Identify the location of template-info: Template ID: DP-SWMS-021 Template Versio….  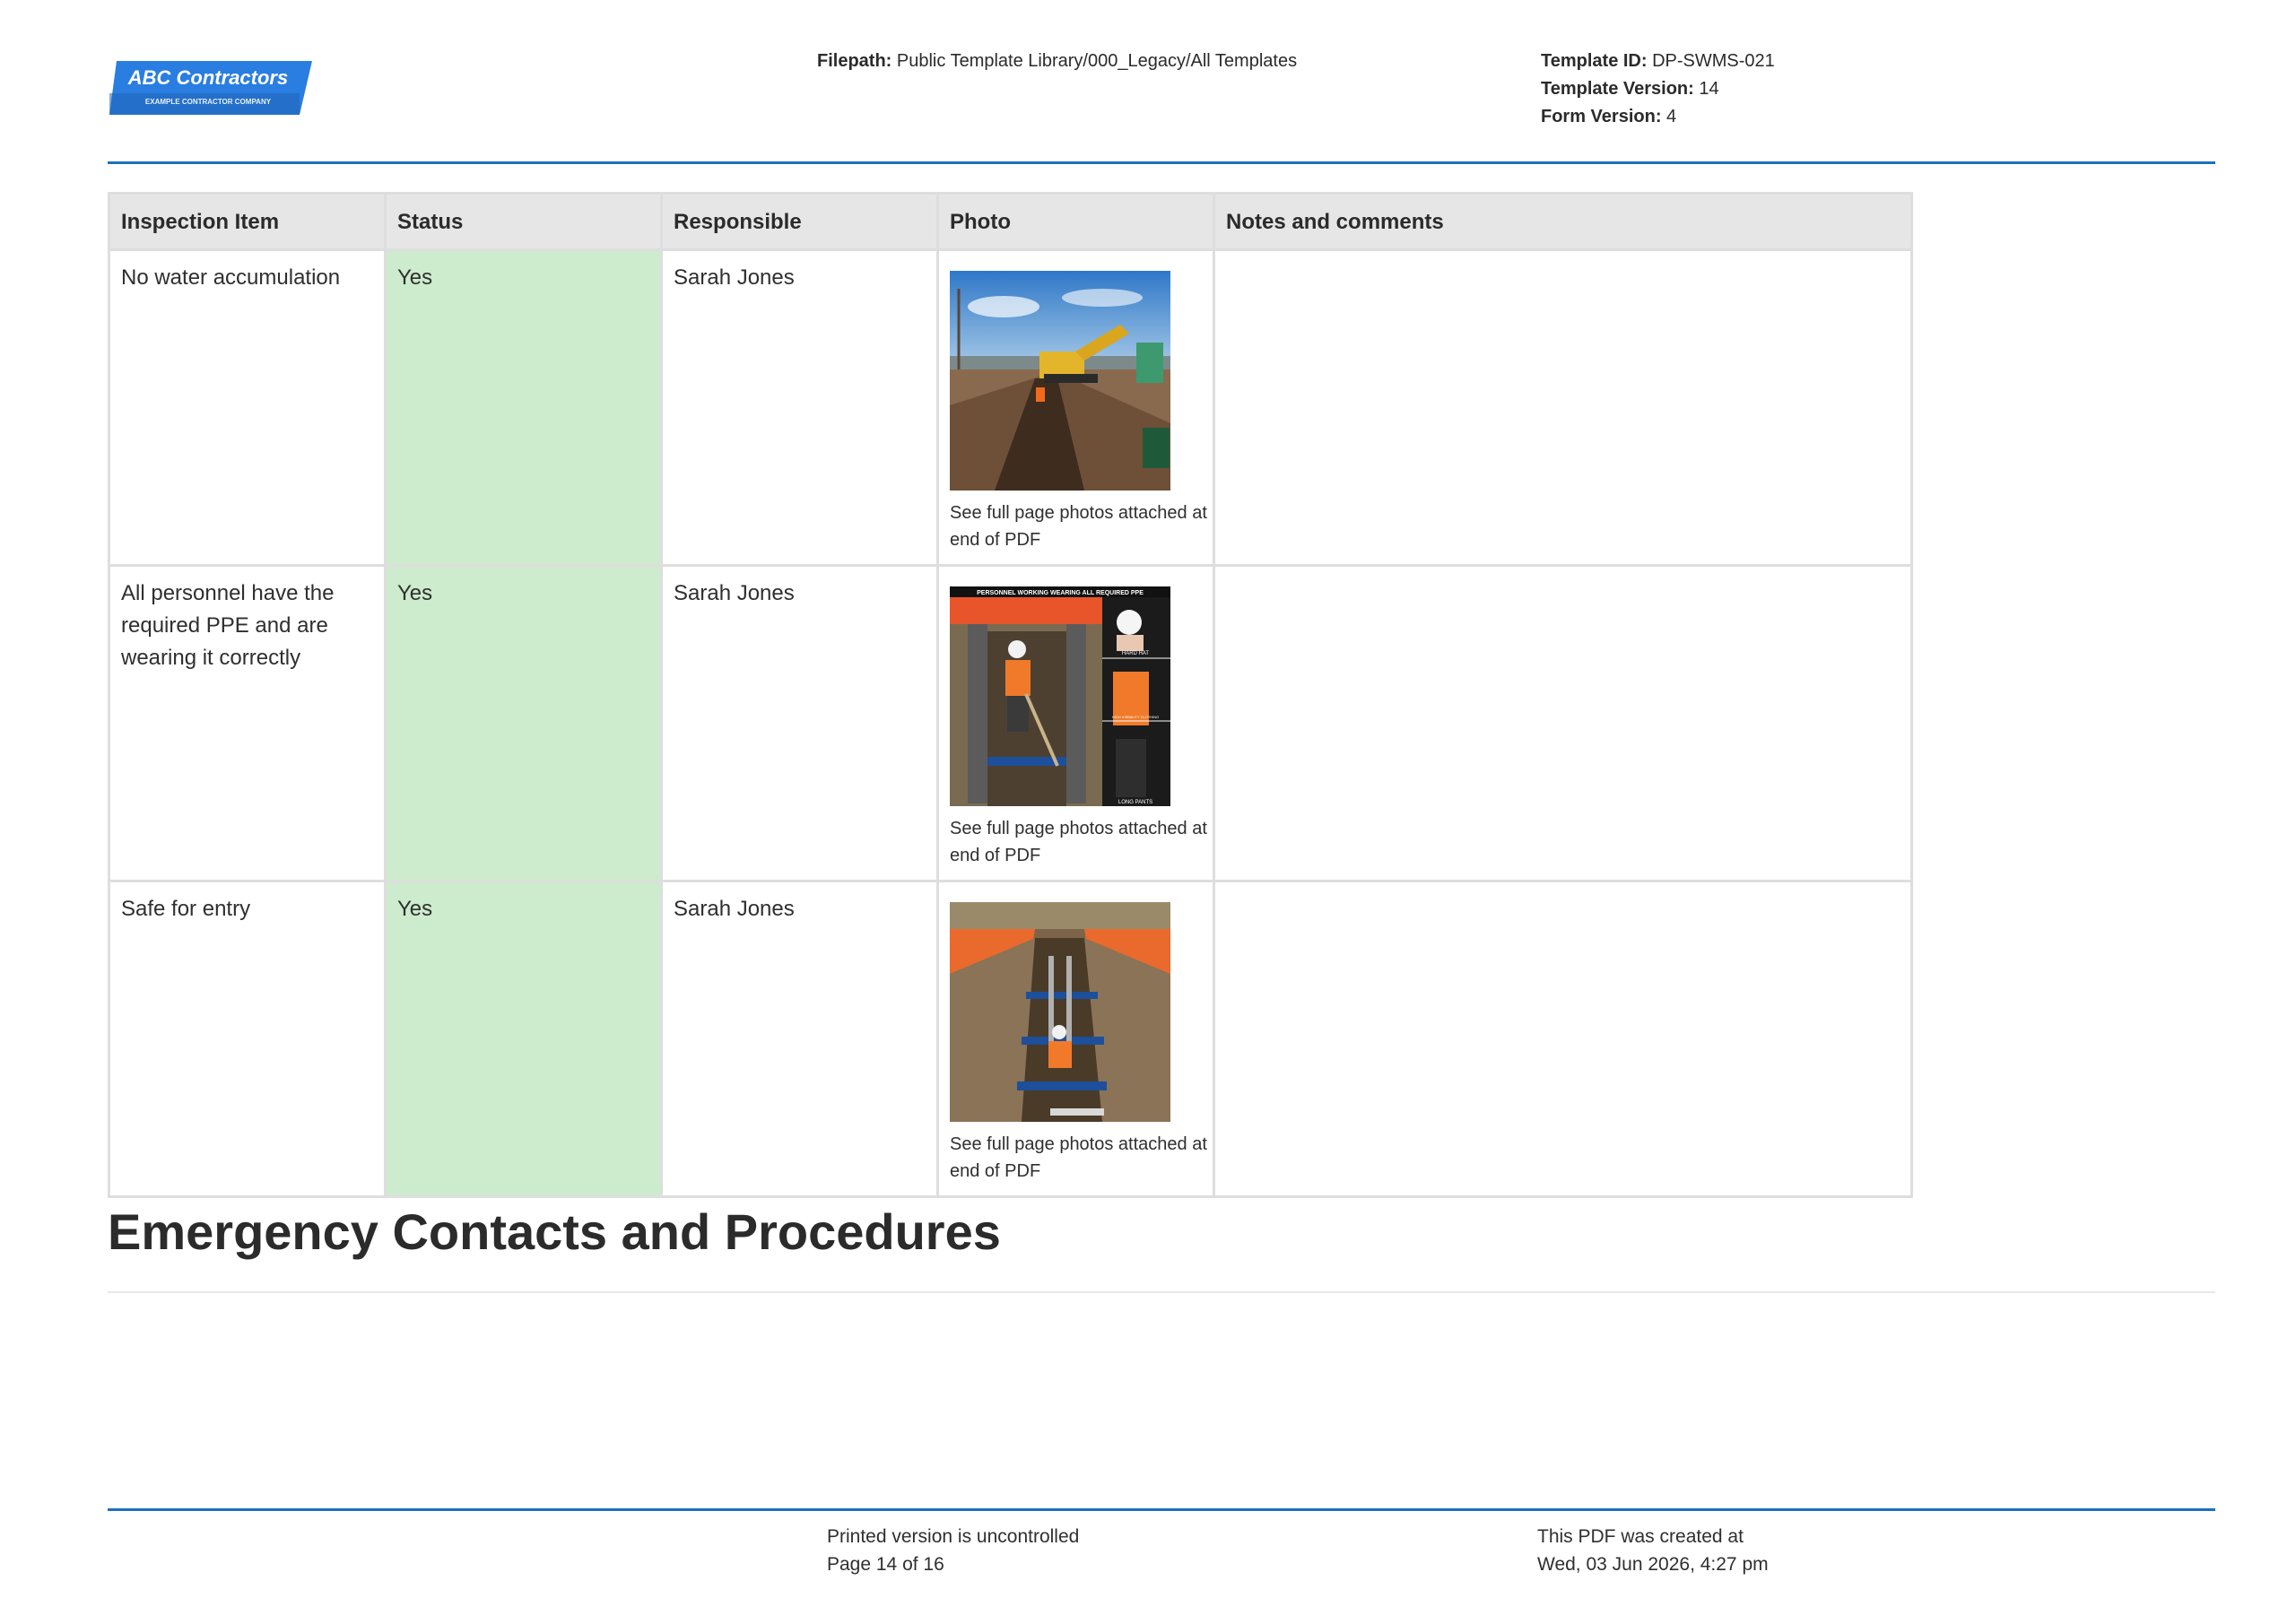
(1658, 89).